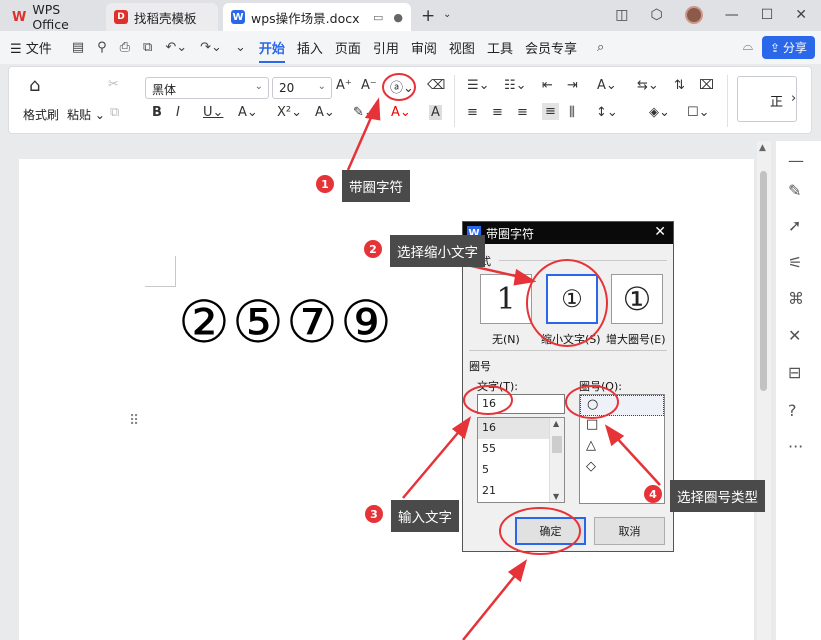  Describe the element at coordinates (679, 85) in the screenshot. I see `sort-icon: ⇅` at that location.